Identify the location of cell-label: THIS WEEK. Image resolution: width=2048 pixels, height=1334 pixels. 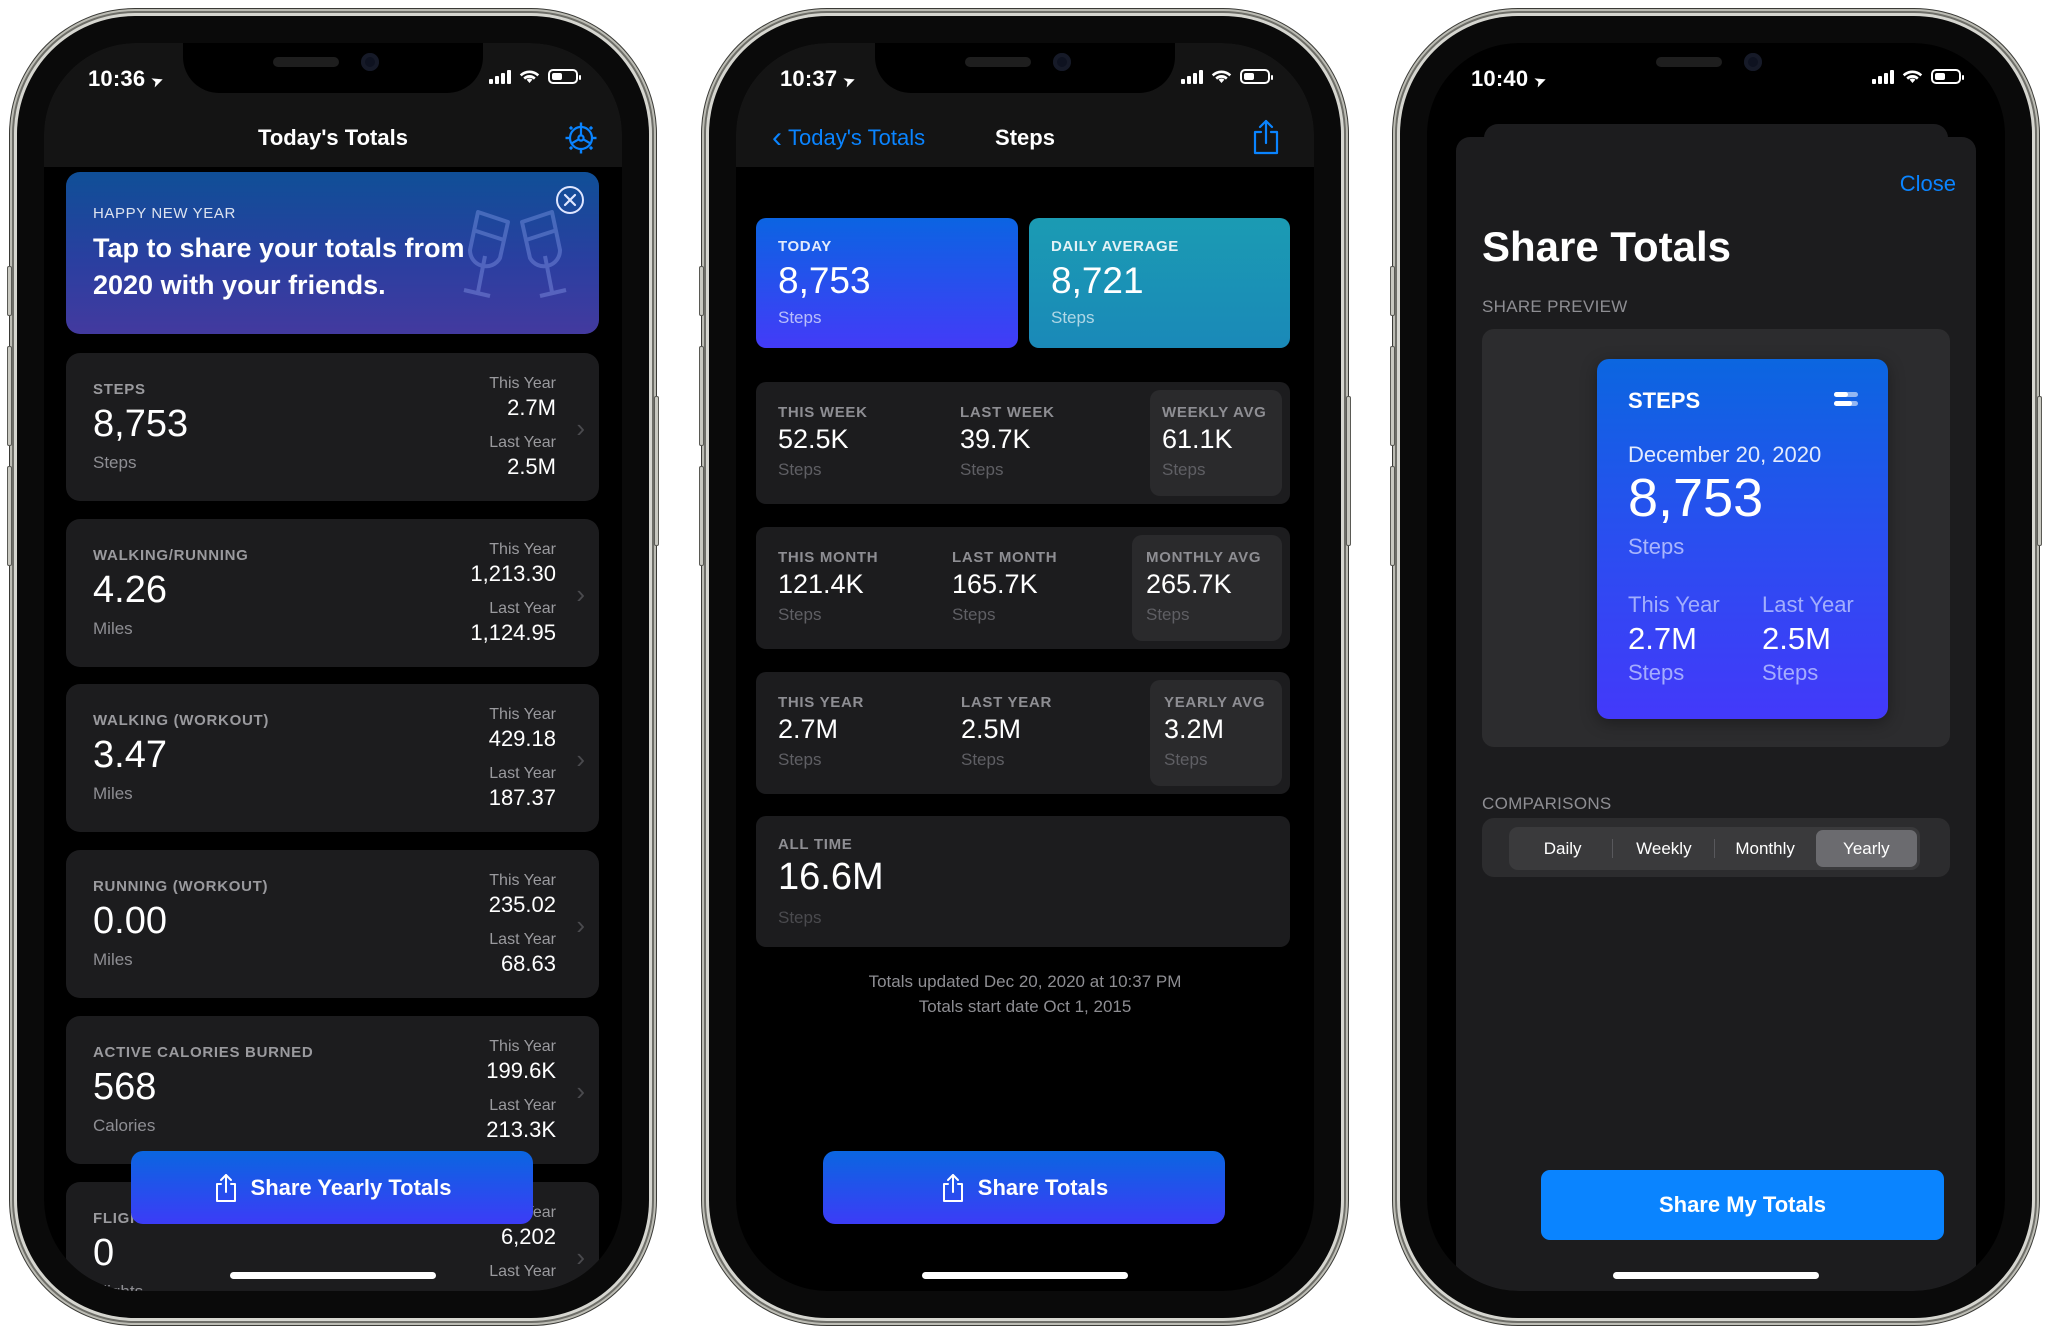
(823, 412).